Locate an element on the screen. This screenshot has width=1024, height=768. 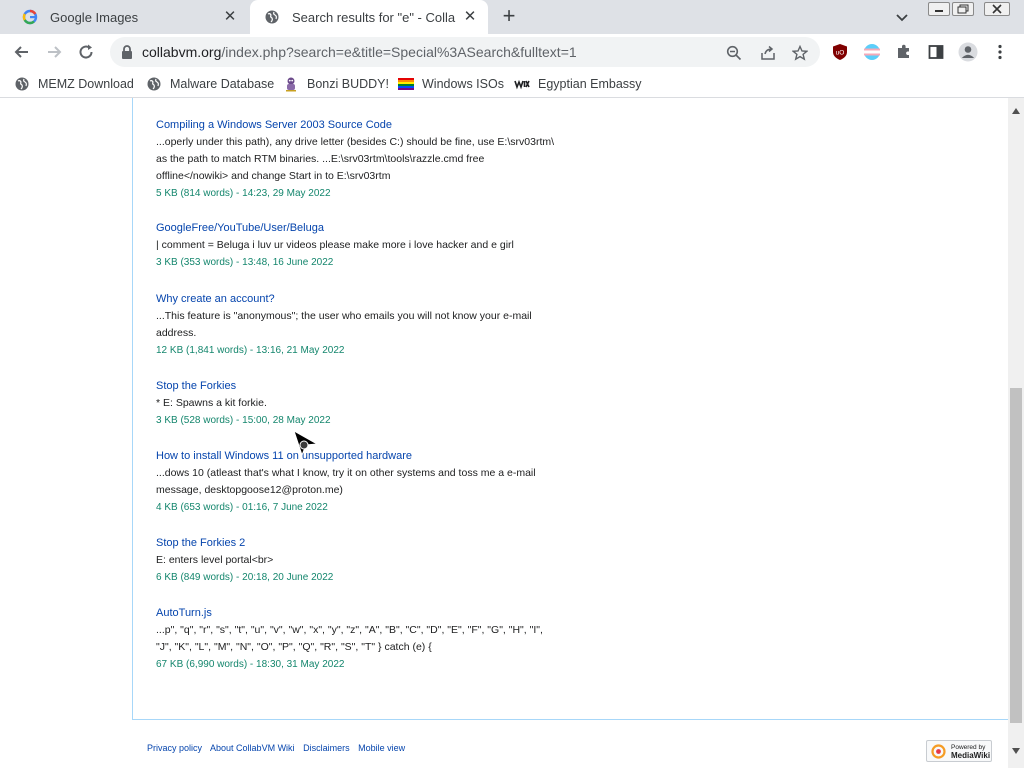
zoom-icon is located at coordinates (734, 53).